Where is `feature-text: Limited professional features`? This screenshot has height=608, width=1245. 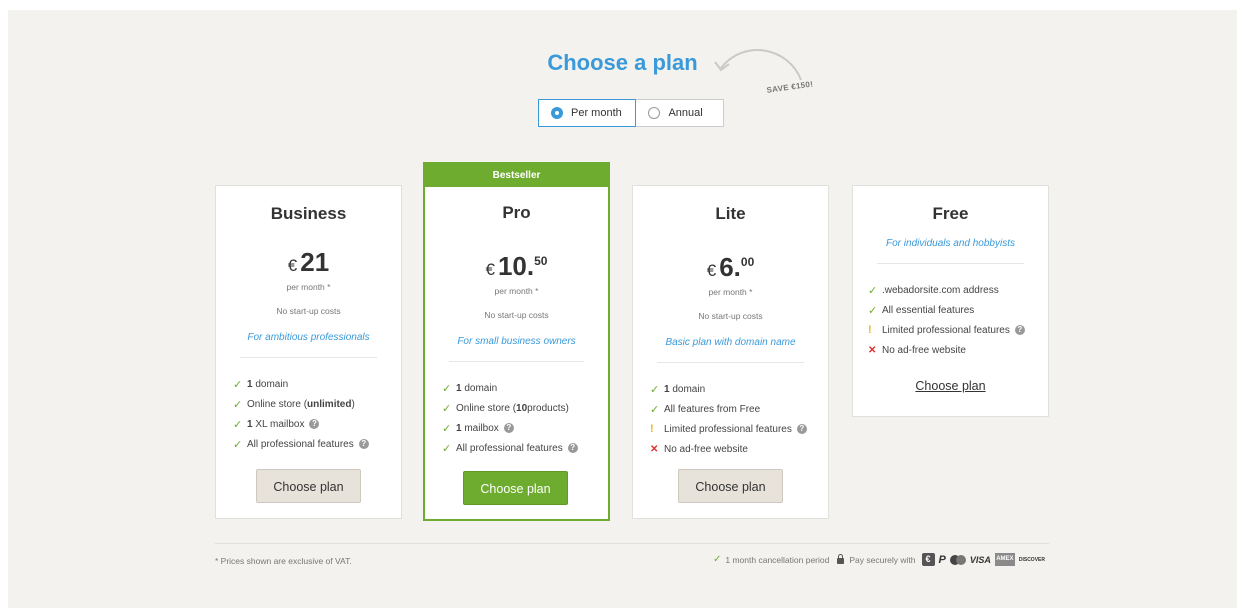
feature-text: Limited professional features is located at coordinates (946, 330).